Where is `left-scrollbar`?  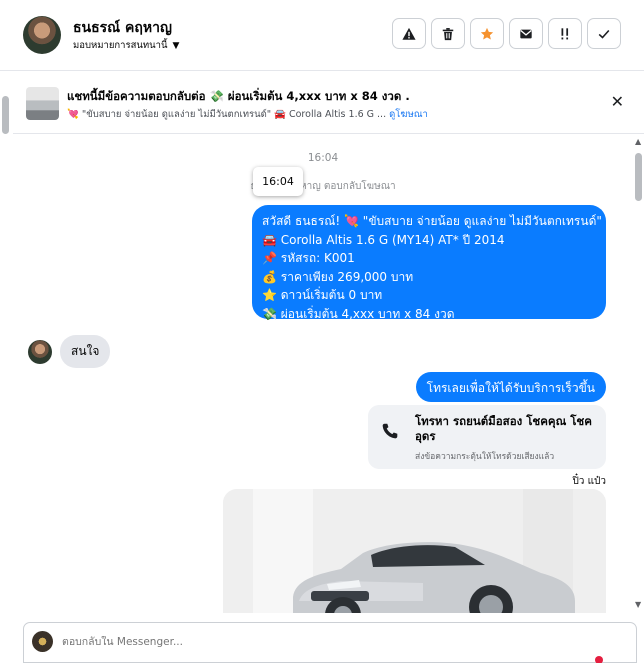 left-scrollbar is located at coordinates (5, 113).